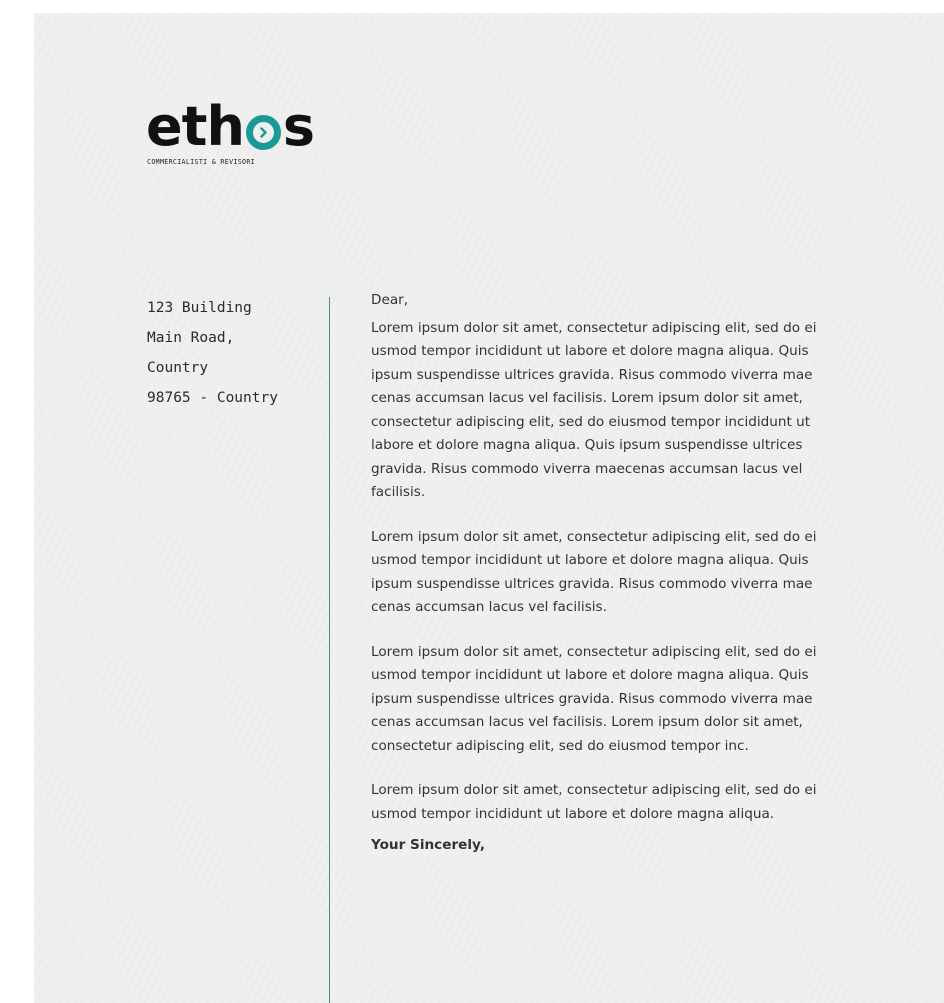 The image size is (944, 1003). Describe the element at coordinates (428, 845) in the screenshot. I see `letter-closing: Your Sincerely,` at that location.